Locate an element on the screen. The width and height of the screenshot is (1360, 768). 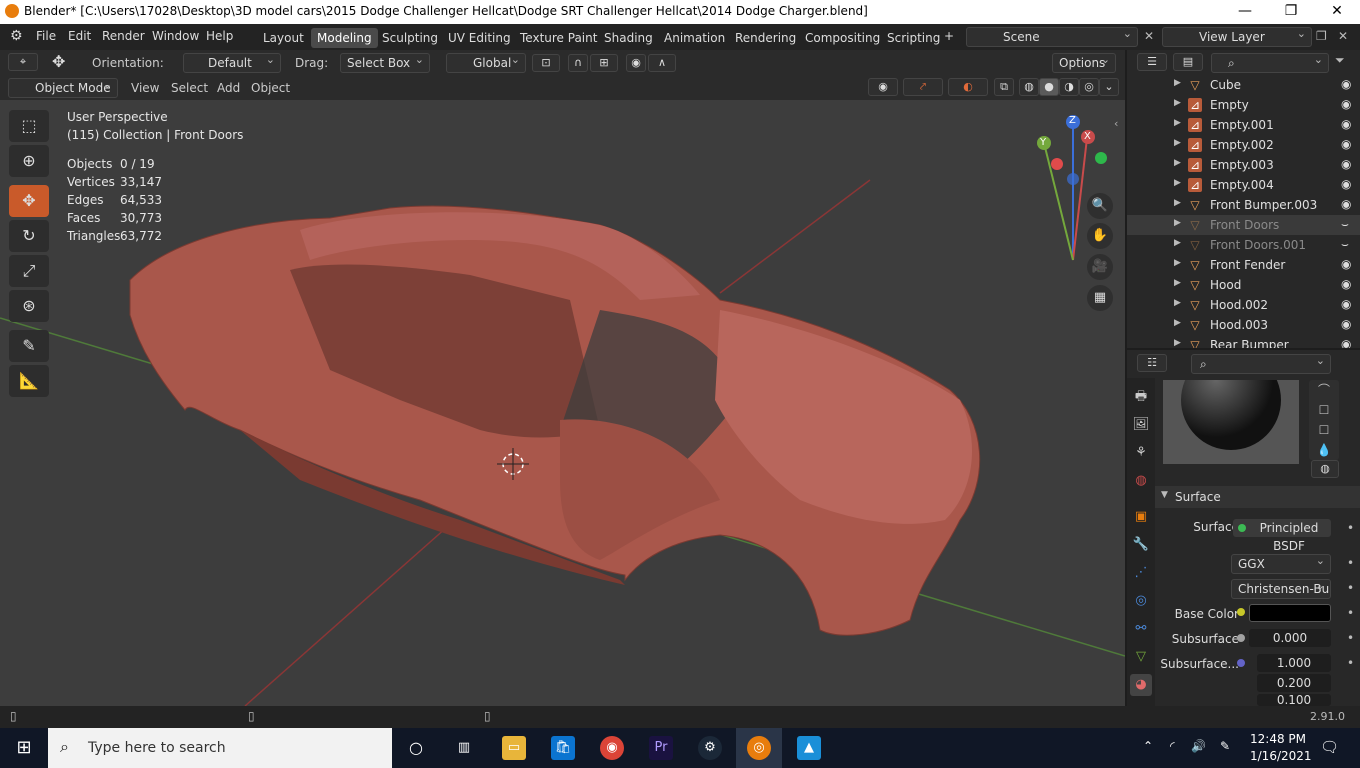
options-dropdown: Options is located at coordinates (1084, 62).